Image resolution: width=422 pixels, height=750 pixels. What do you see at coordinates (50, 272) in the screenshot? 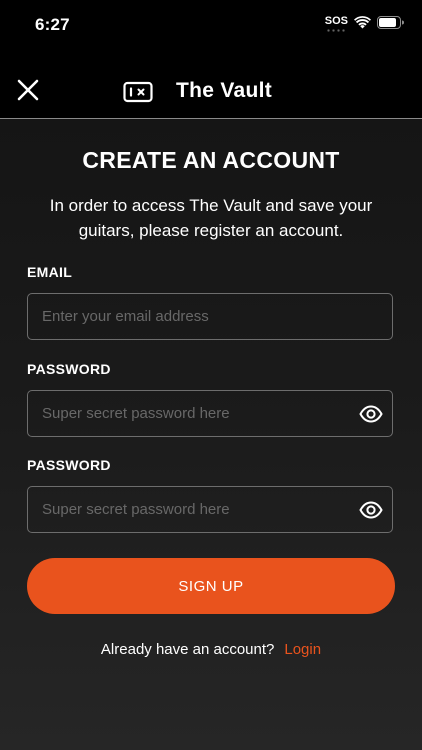
I see `email-label: EMAIL` at bounding box center [50, 272].